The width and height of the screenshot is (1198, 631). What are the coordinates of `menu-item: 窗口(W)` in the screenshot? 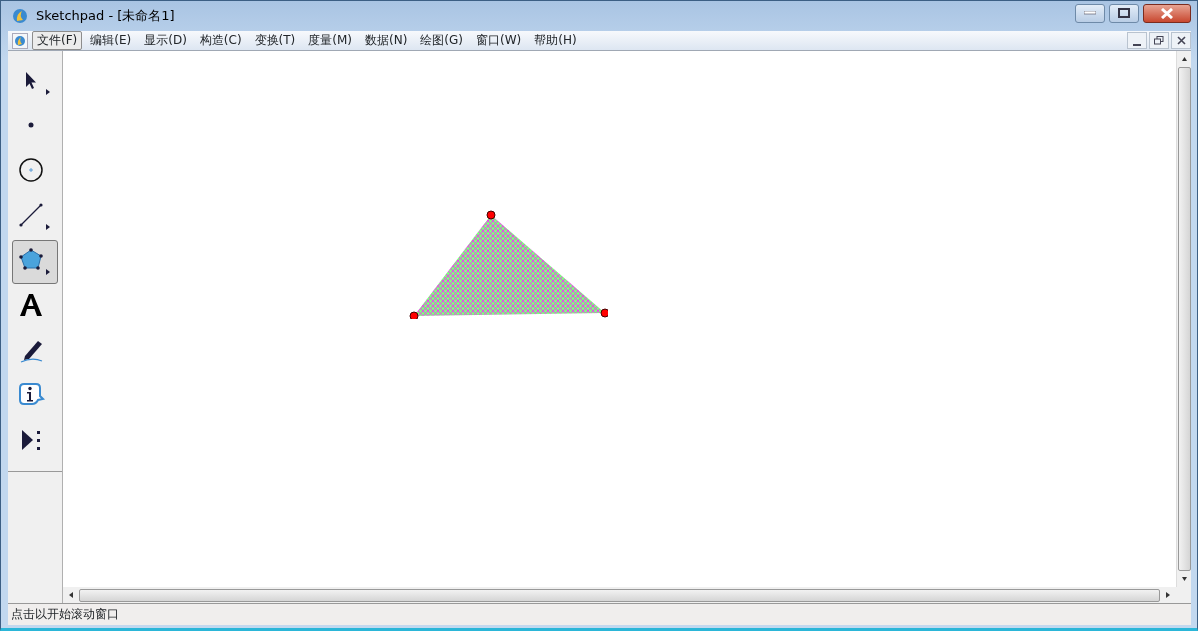 It's located at (499, 40).